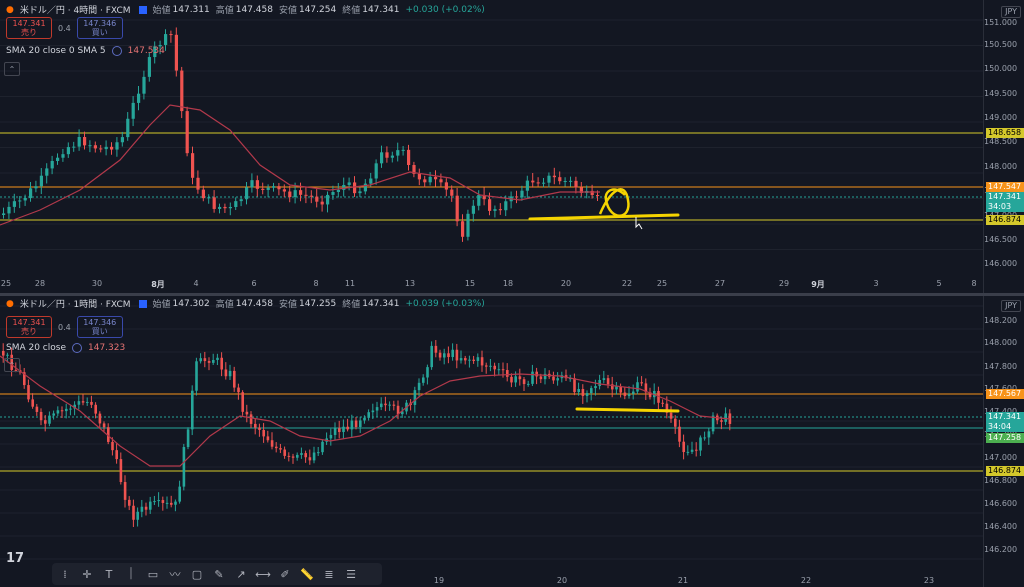 Image resolution: width=1024 pixels, height=587 pixels. What do you see at coordinates (683, 580) in the screenshot?
I see `time-tick: 21` at bounding box center [683, 580].